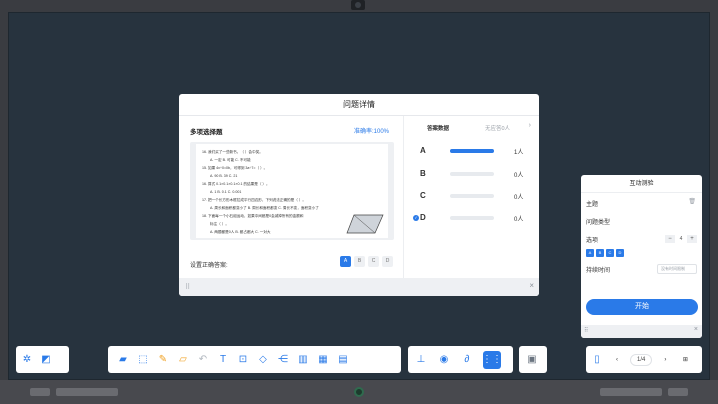  Describe the element at coordinates (264, 208) in the screenshot. I see `paper-line: A. 周长和面积都变小了 B. 周长和面积都变 C. 周长不变，面积变小了` at that location.